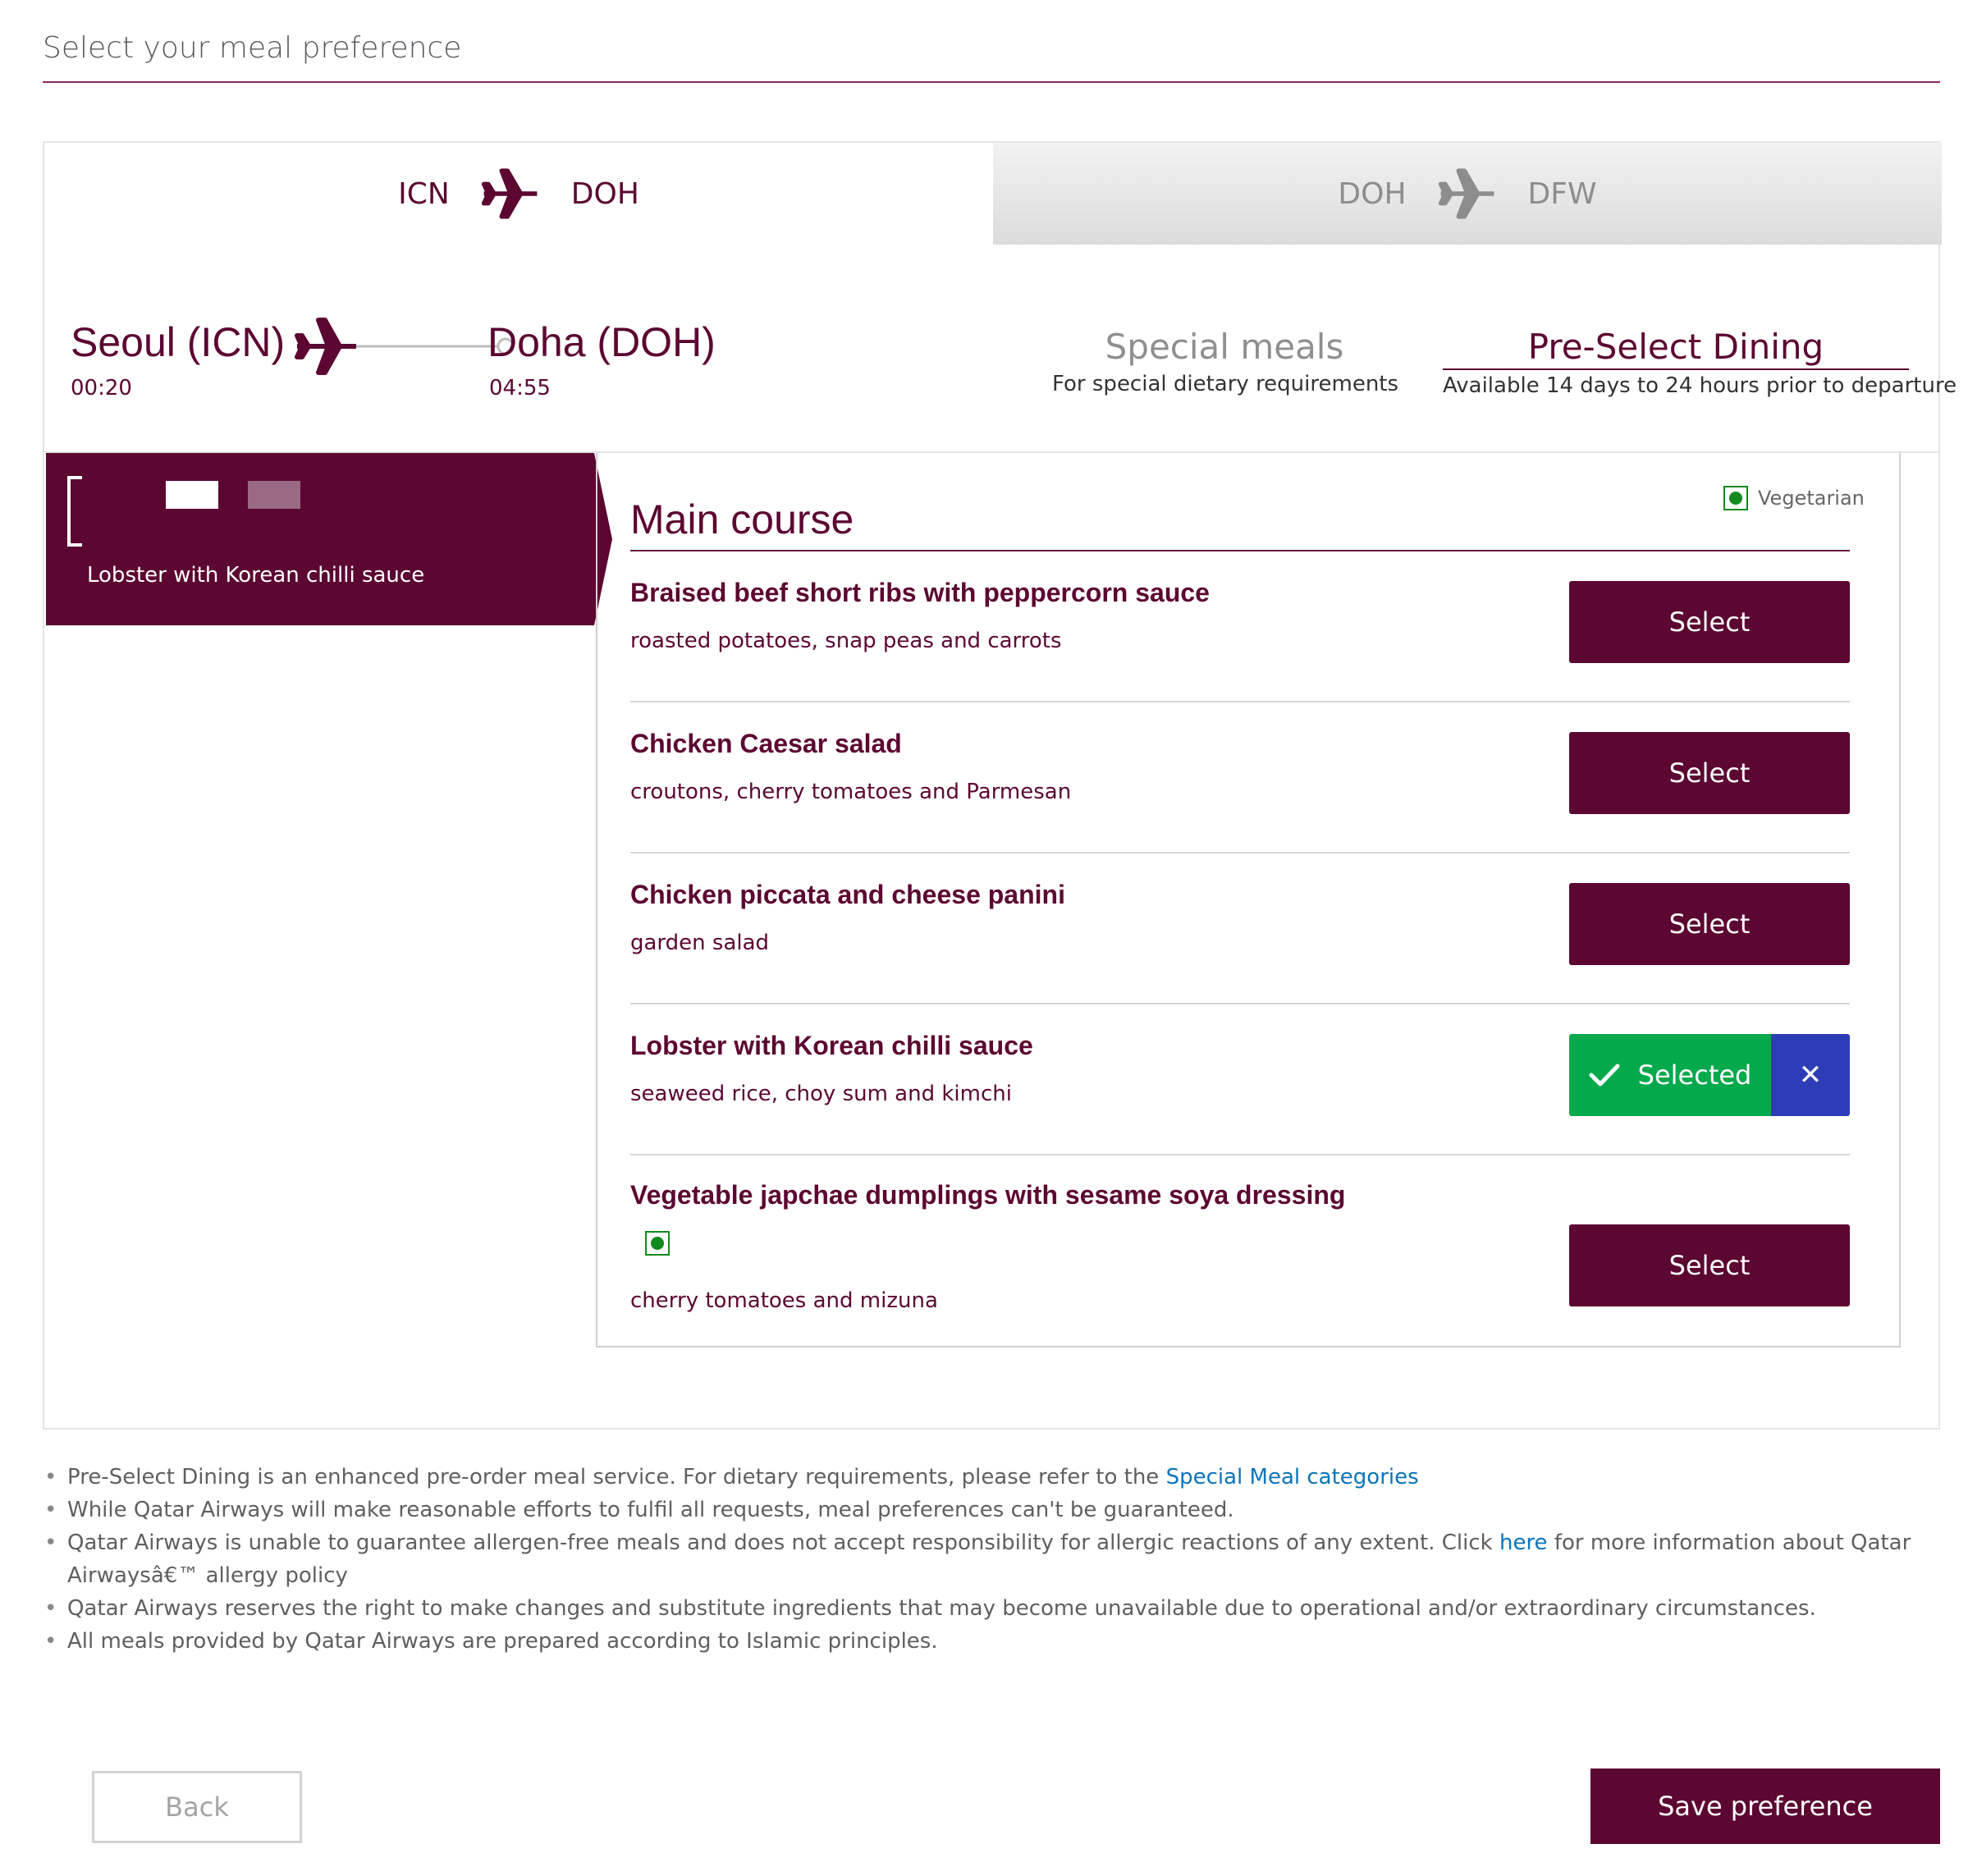 The width and height of the screenshot is (1968, 1876). I want to click on dish-description: seaweed rice, choy sum and kimchi, so click(821, 1094).